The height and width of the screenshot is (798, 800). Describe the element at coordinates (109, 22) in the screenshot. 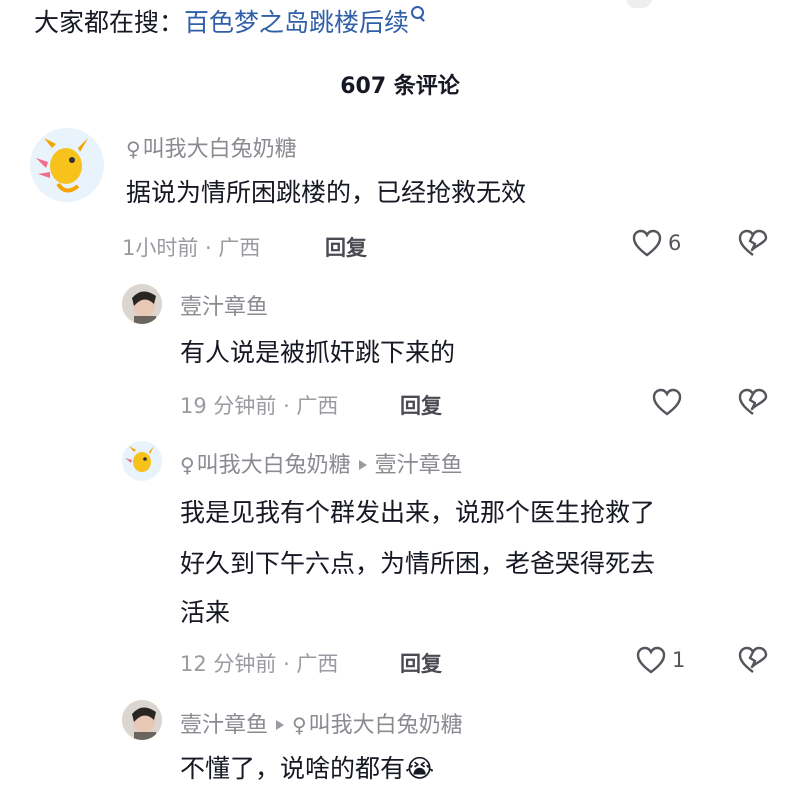

I see `search-suggestion-label: 大家都在搜：` at that location.